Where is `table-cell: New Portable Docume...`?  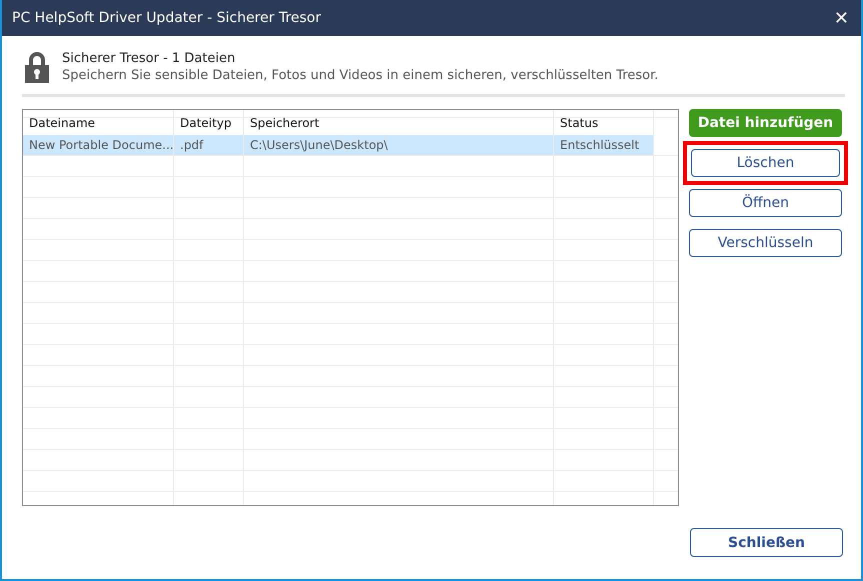
table-cell: New Portable Docume... is located at coordinates (98, 145).